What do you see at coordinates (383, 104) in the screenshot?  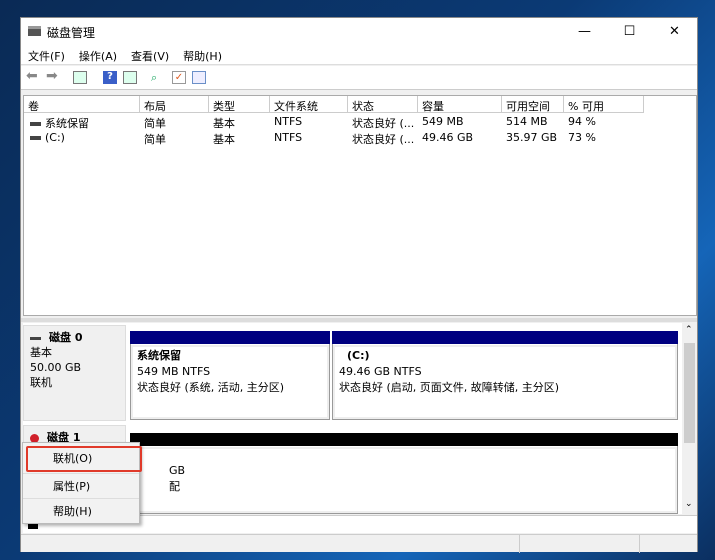 I see `column-header: 状态` at bounding box center [383, 104].